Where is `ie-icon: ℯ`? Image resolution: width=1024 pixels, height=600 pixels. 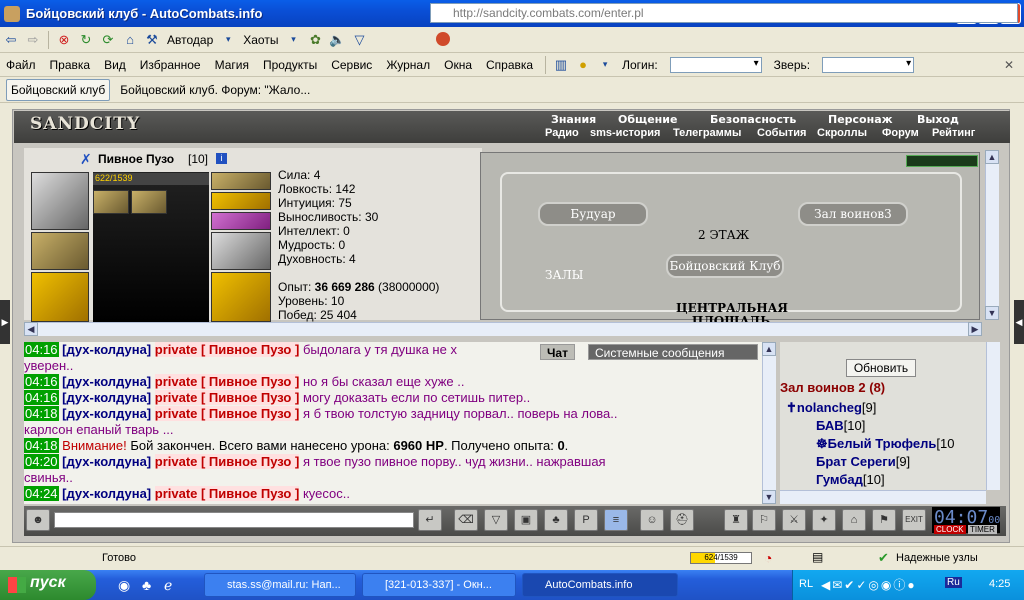 ie-icon: ℯ is located at coordinates (168, 585).